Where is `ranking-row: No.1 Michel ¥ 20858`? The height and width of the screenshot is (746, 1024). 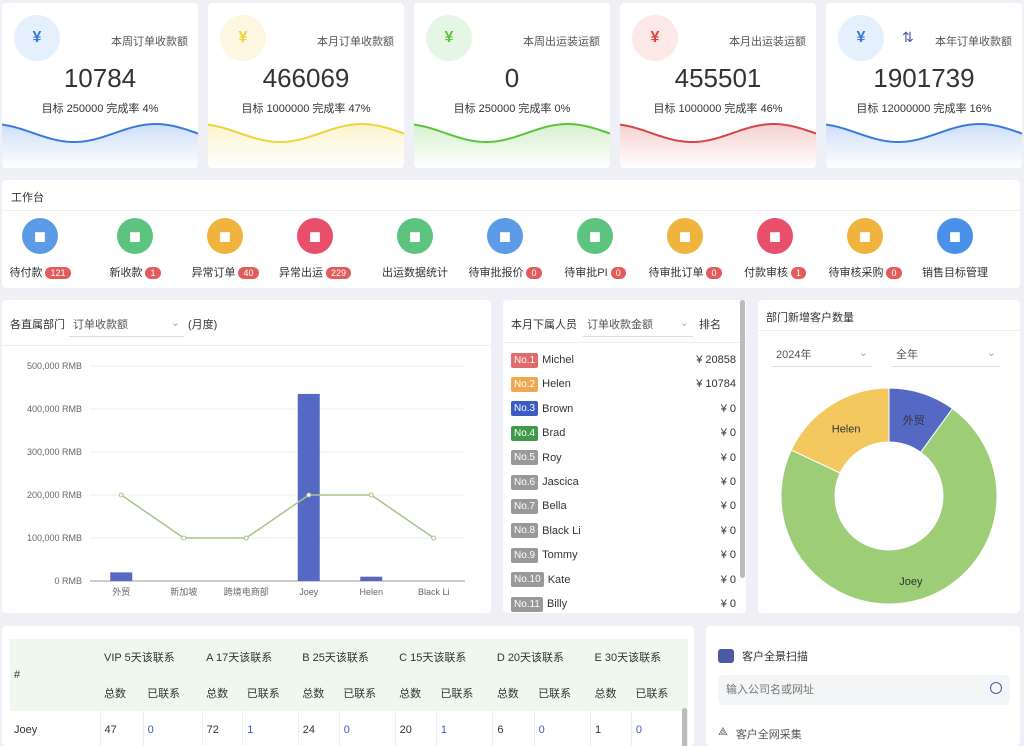
ranking-row: No.1 Michel ¥ 20858 is located at coordinates (623, 360).